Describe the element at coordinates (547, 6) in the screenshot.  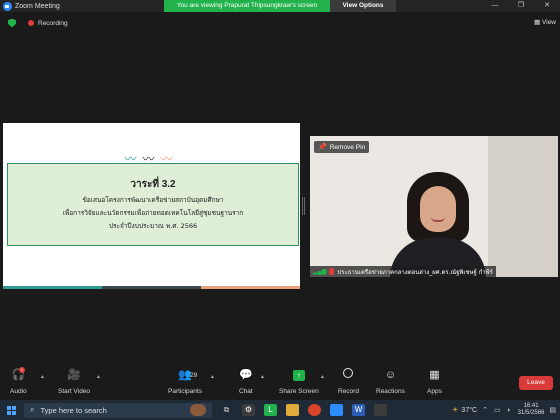
I see `close-button: ✕` at that location.